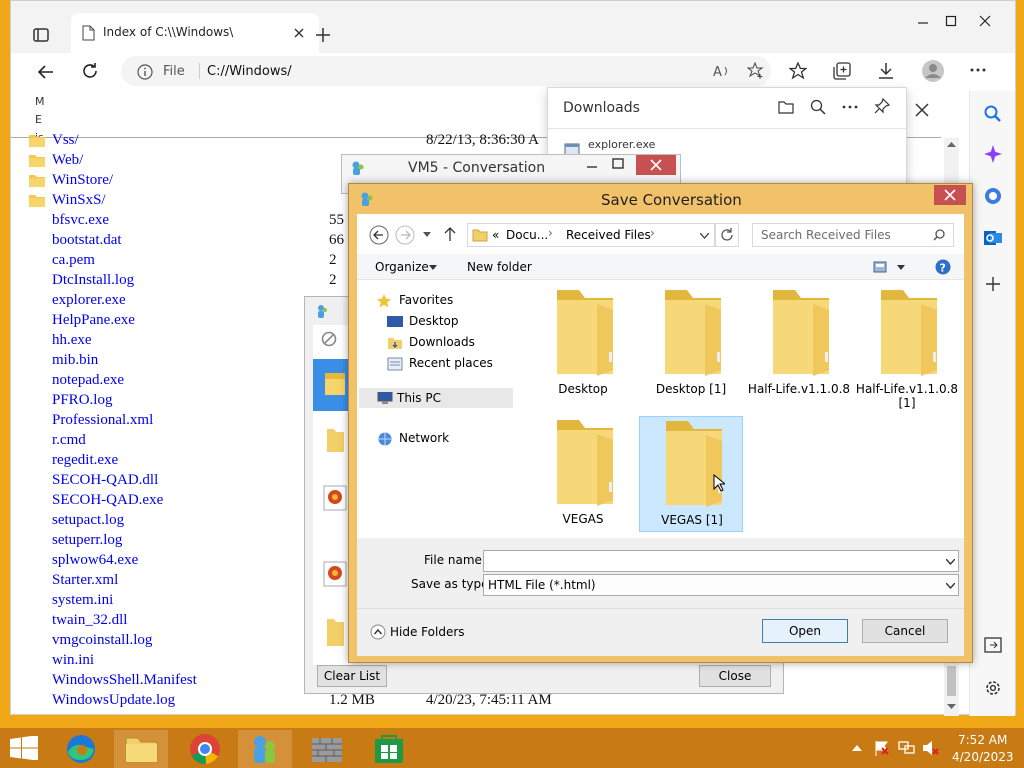 This screenshot has width=1024, height=768. What do you see at coordinates (145, 72) in the screenshot?
I see `info-icon` at bounding box center [145, 72].